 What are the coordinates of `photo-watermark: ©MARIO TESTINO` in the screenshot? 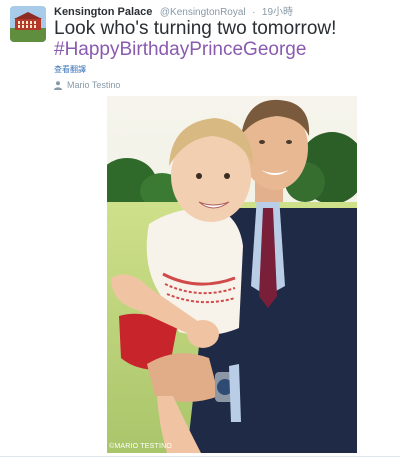 It's located at (141, 446).